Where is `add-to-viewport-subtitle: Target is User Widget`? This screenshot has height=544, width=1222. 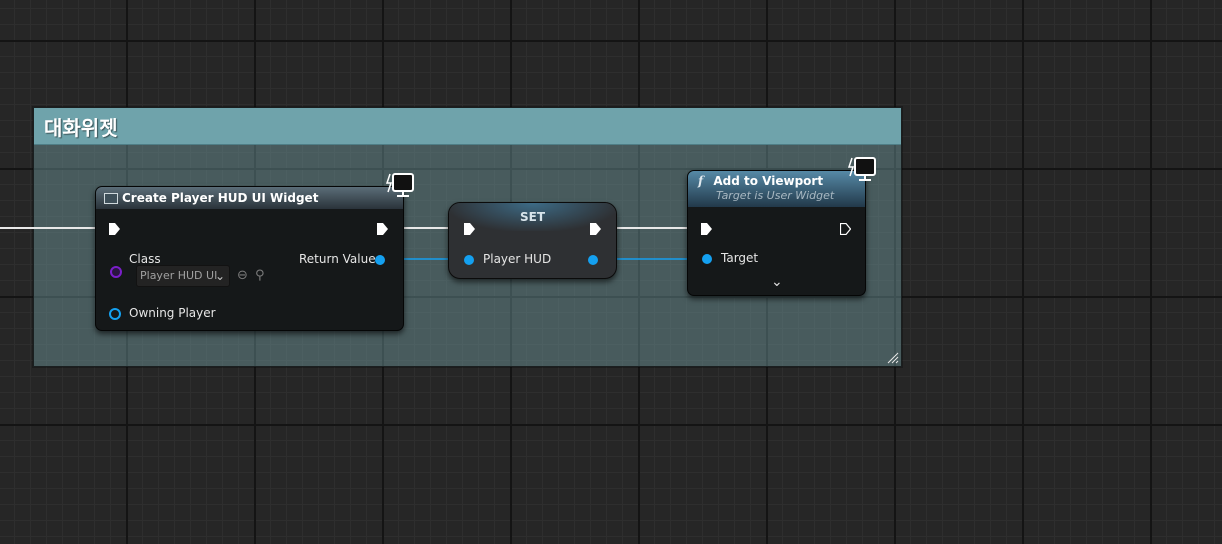
add-to-viewport-subtitle: Target is User Widget is located at coordinates (775, 195).